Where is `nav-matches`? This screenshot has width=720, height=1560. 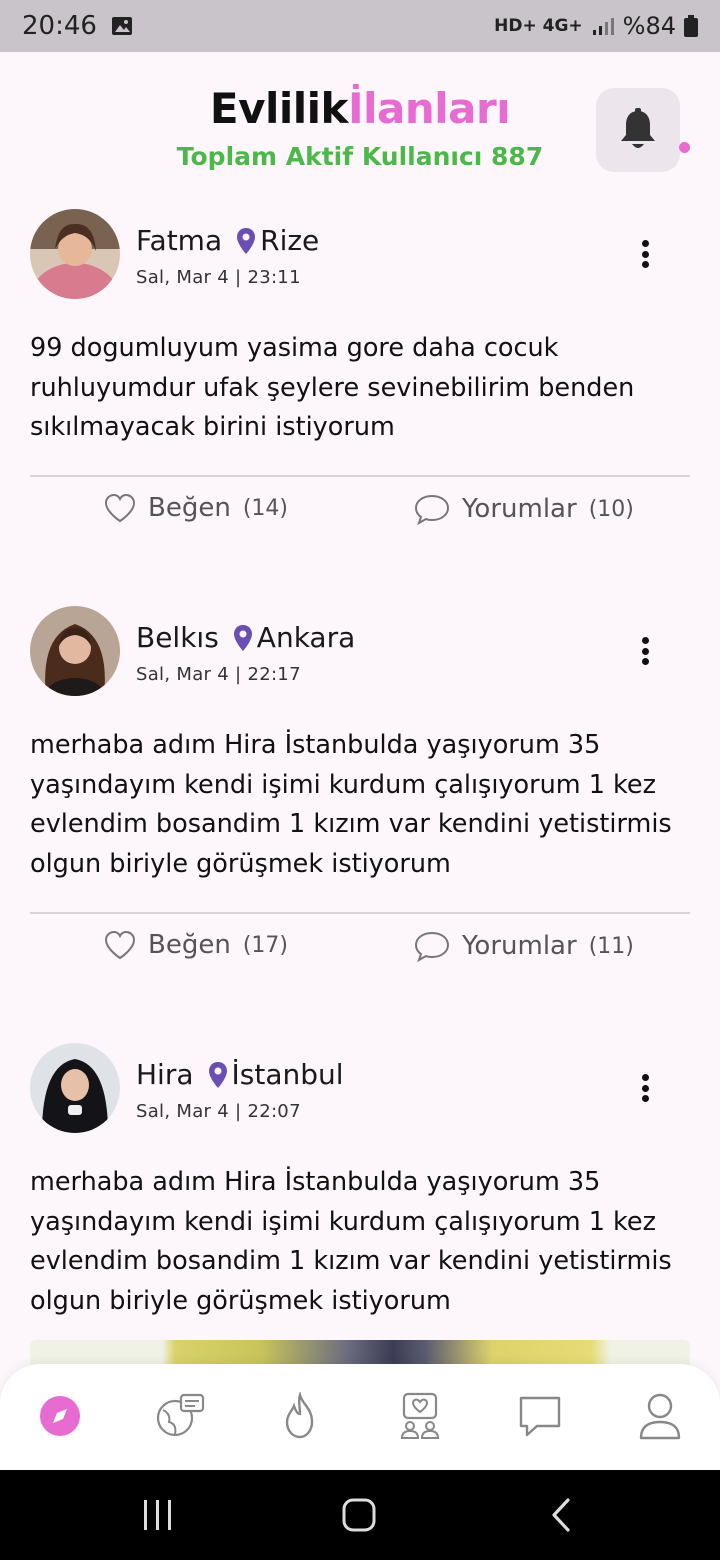 nav-matches is located at coordinates (420, 1416).